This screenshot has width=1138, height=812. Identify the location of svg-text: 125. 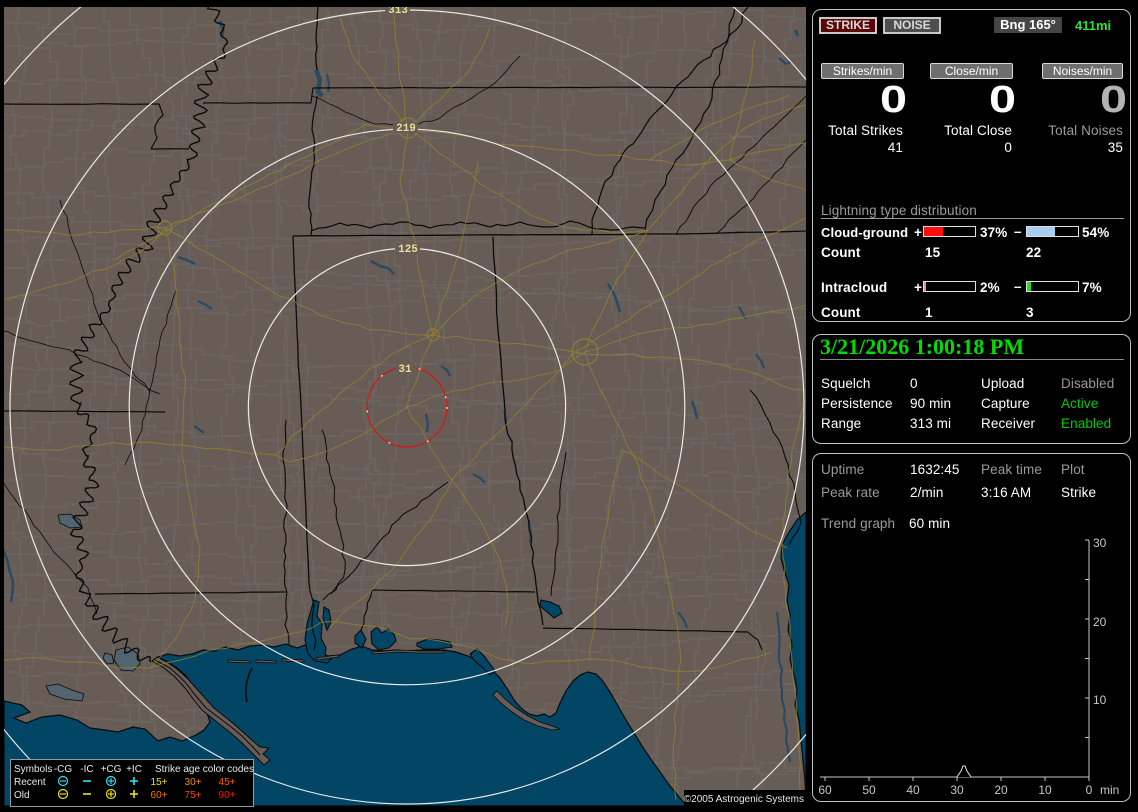
(408, 250).